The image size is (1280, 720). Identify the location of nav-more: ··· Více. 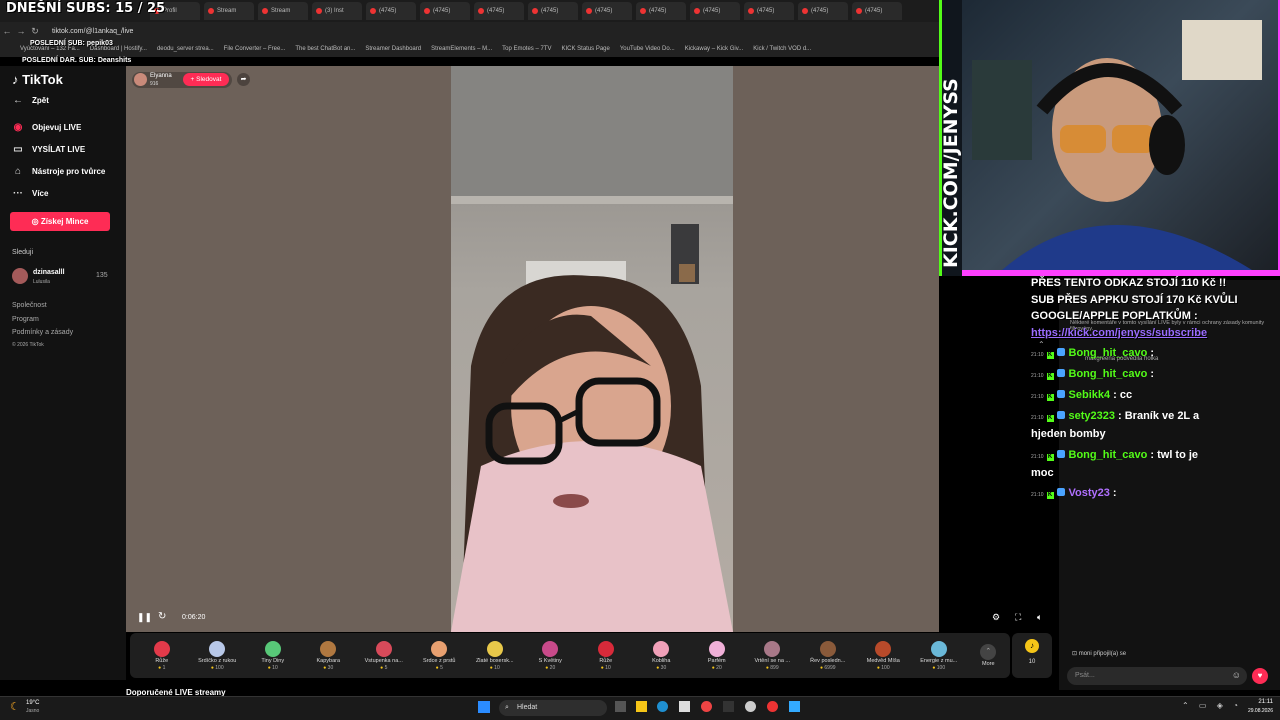
(30, 193).